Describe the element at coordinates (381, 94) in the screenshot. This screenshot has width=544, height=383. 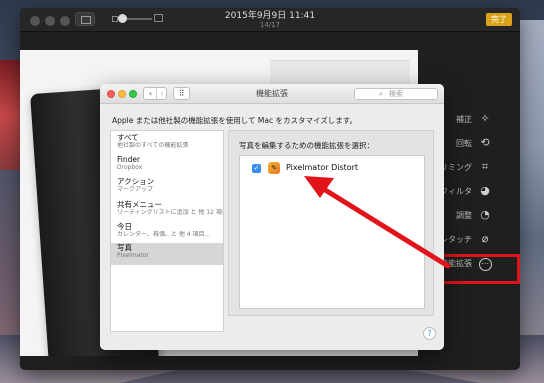
I see `search-icon: ⌕` at that location.